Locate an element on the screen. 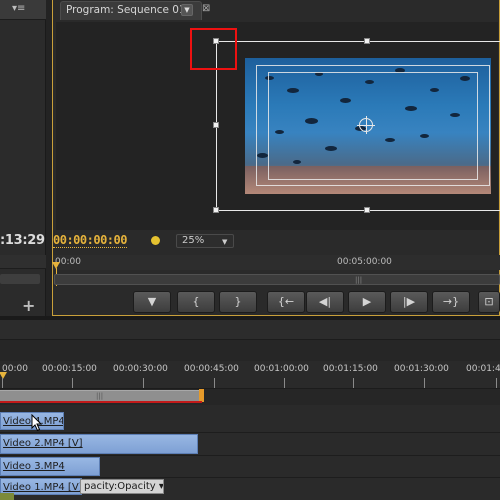 The width and height of the screenshot is (500, 500). clip-video-2: Video 2.MP4 [V] is located at coordinates (99, 444).